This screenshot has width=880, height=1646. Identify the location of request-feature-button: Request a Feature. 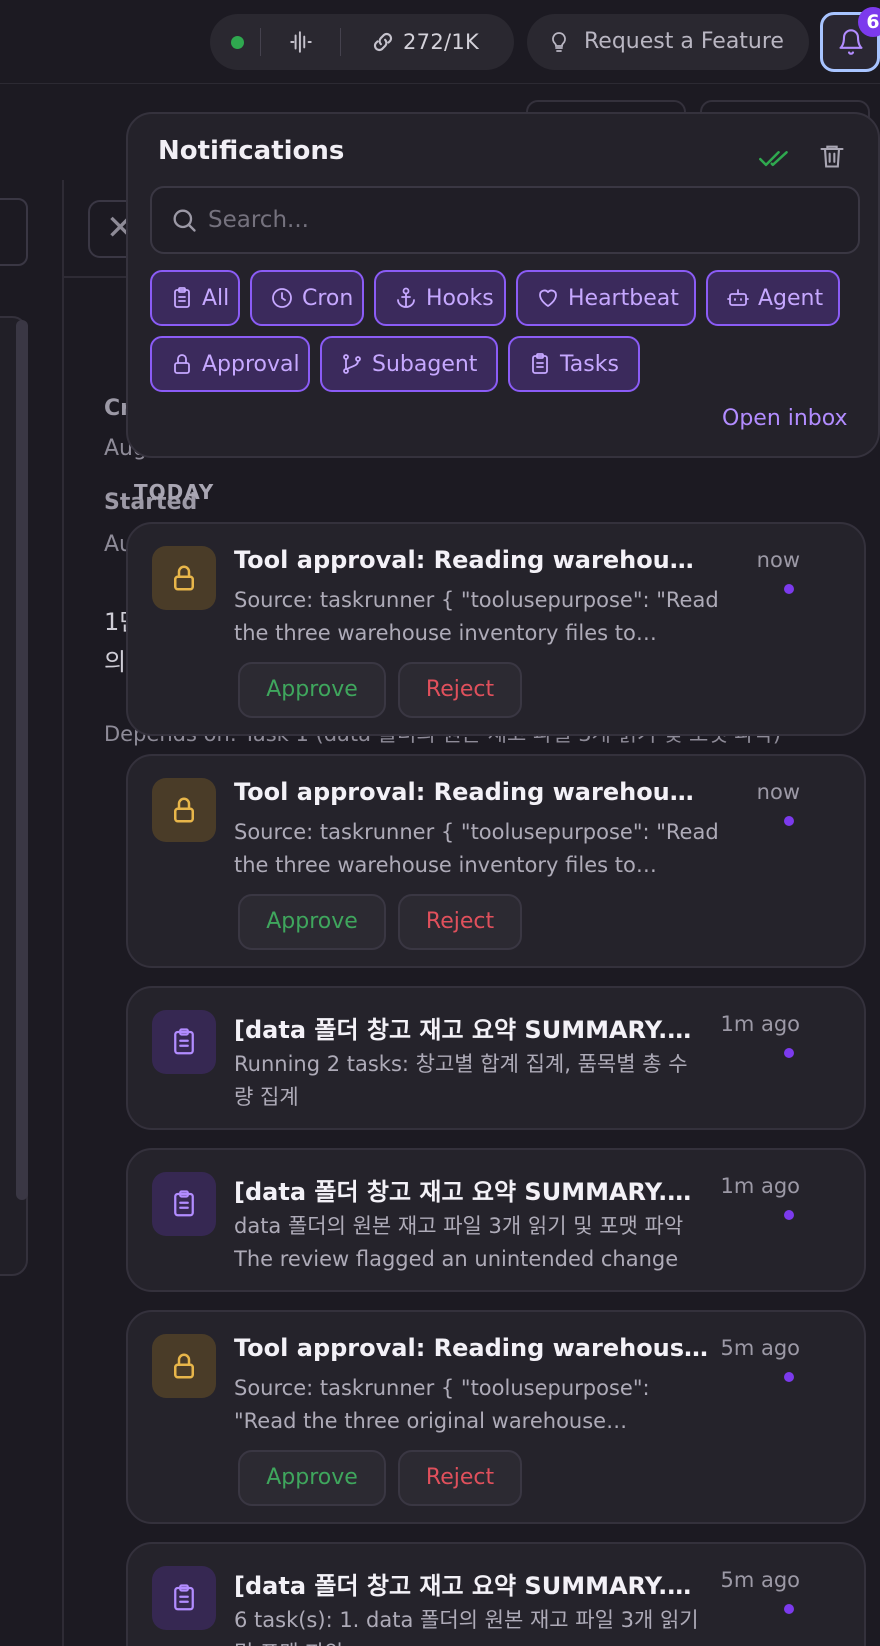
(668, 42).